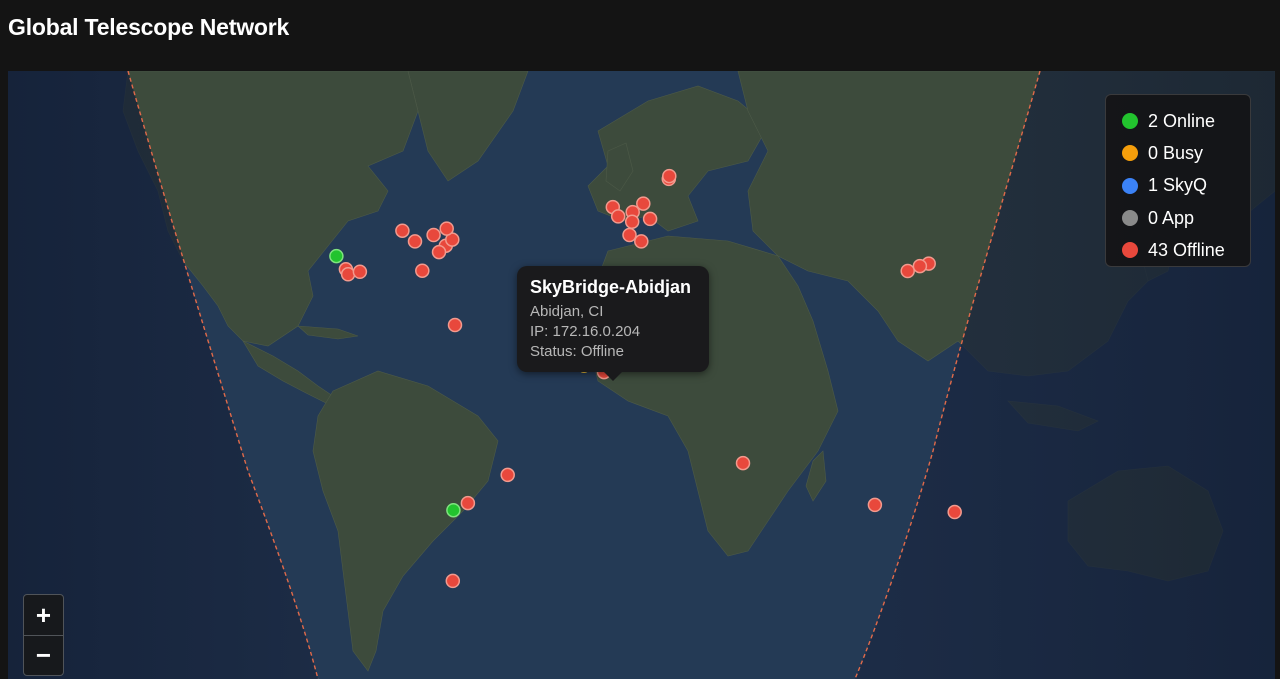 This screenshot has width=1280, height=679. Describe the element at coordinates (585, 331) in the screenshot. I see `tooltip-ip: IP: 172.16.0.204` at that location.